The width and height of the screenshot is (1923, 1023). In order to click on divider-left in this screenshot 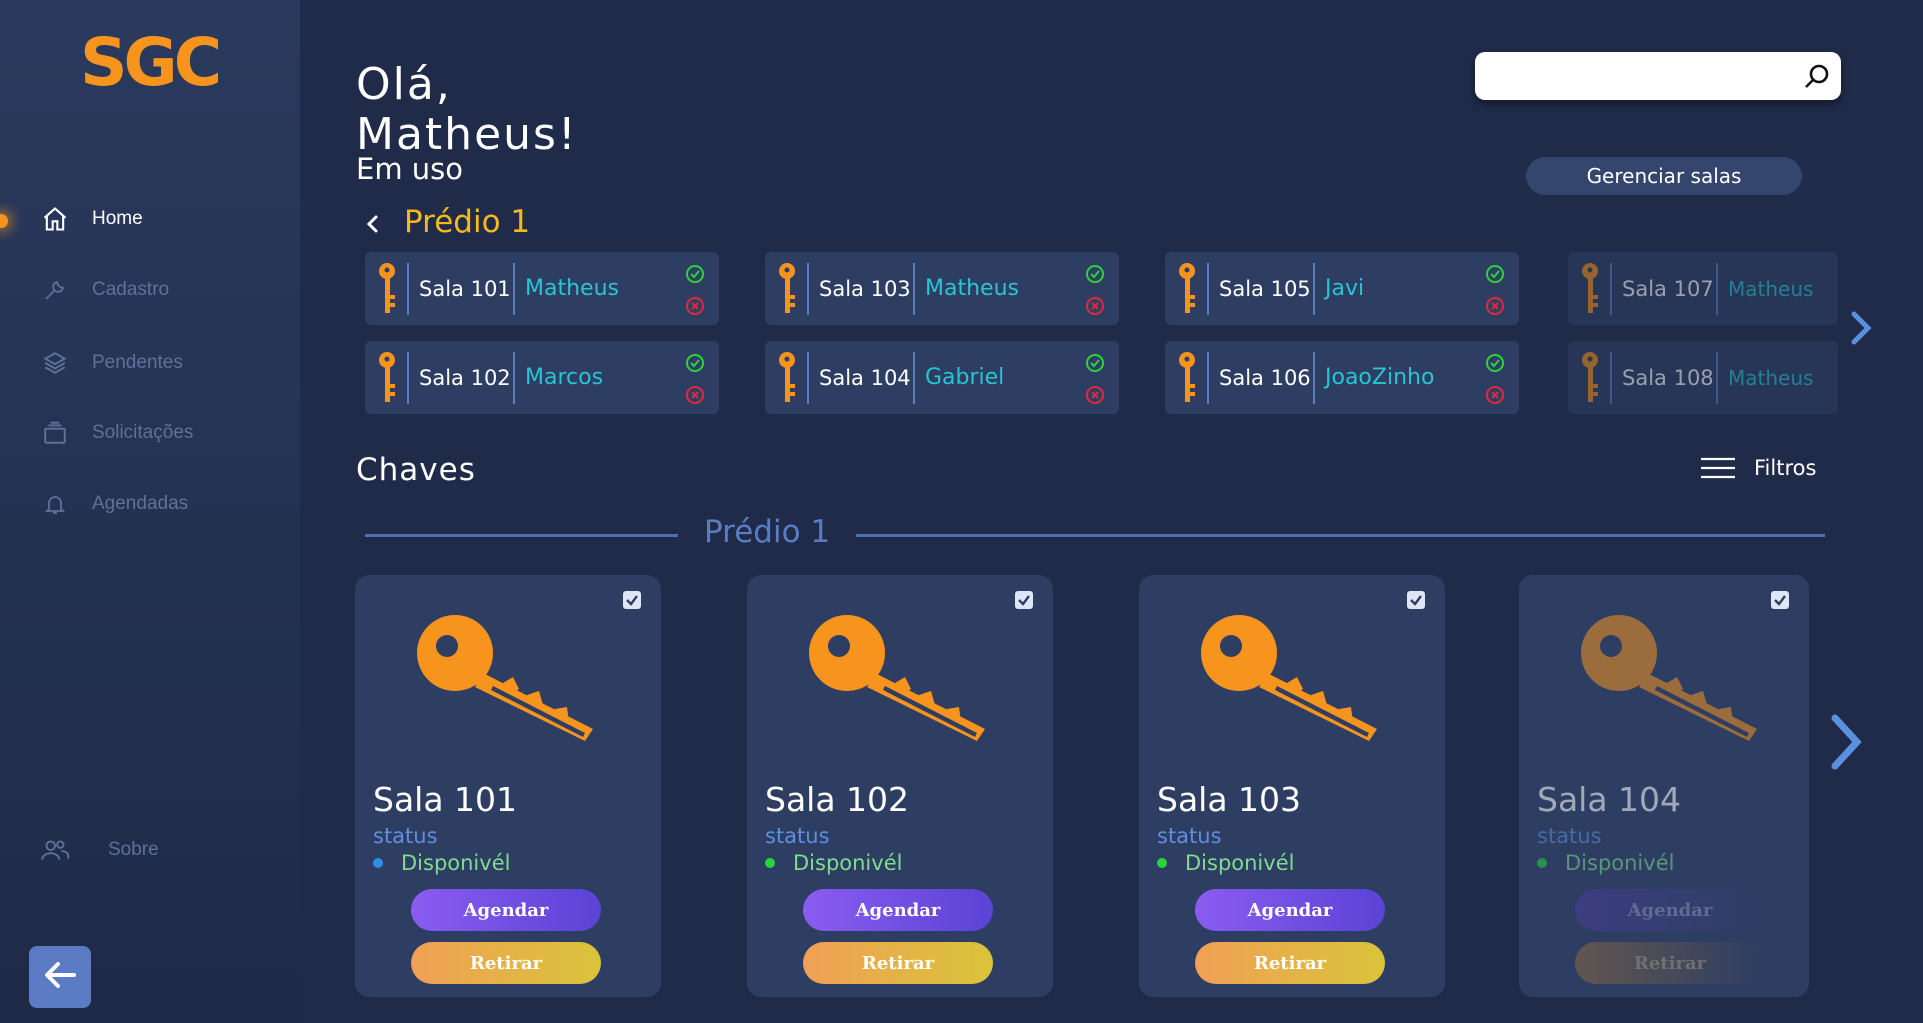, I will do `click(521, 535)`.